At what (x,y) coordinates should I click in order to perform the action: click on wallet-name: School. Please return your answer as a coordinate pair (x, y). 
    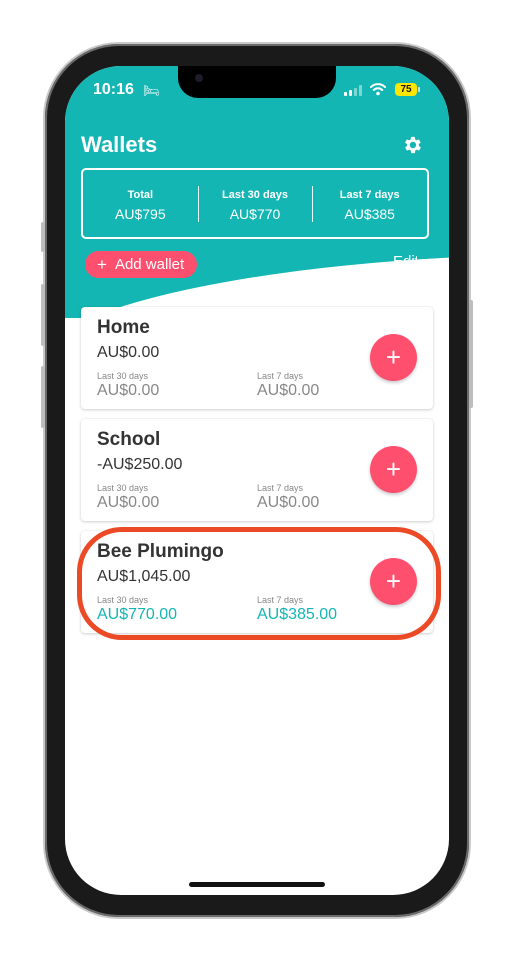
    Looking at the image, I should click on (129, 439).